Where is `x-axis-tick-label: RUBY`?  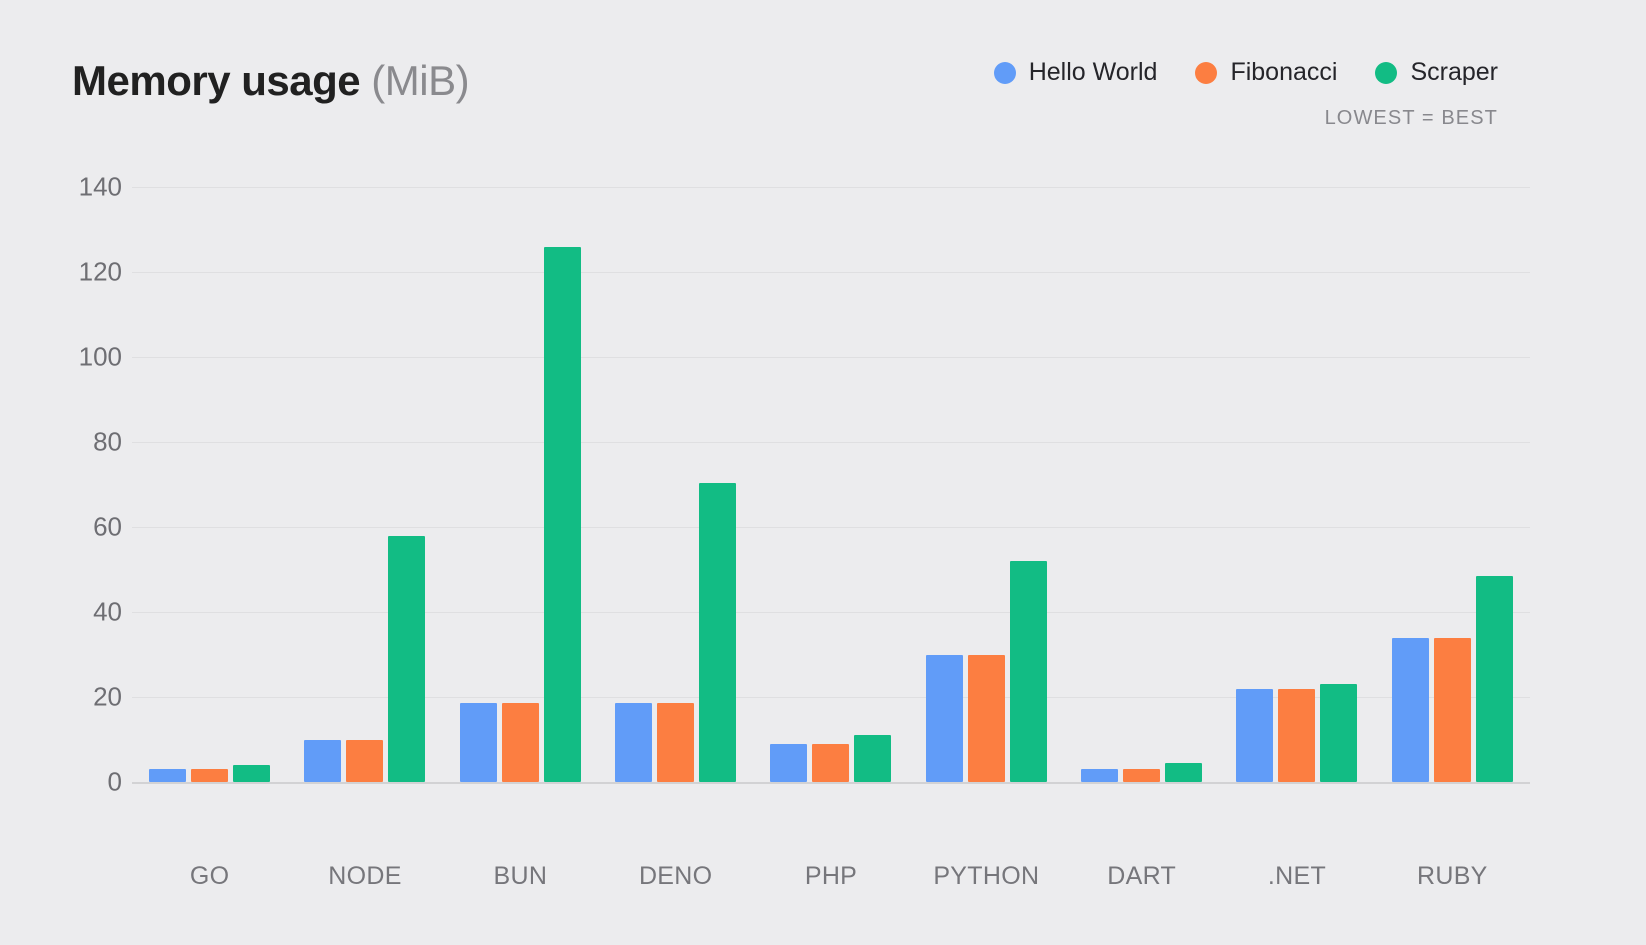 x-axis-tick-label: RUBY is located at coordinates (1452, 876).